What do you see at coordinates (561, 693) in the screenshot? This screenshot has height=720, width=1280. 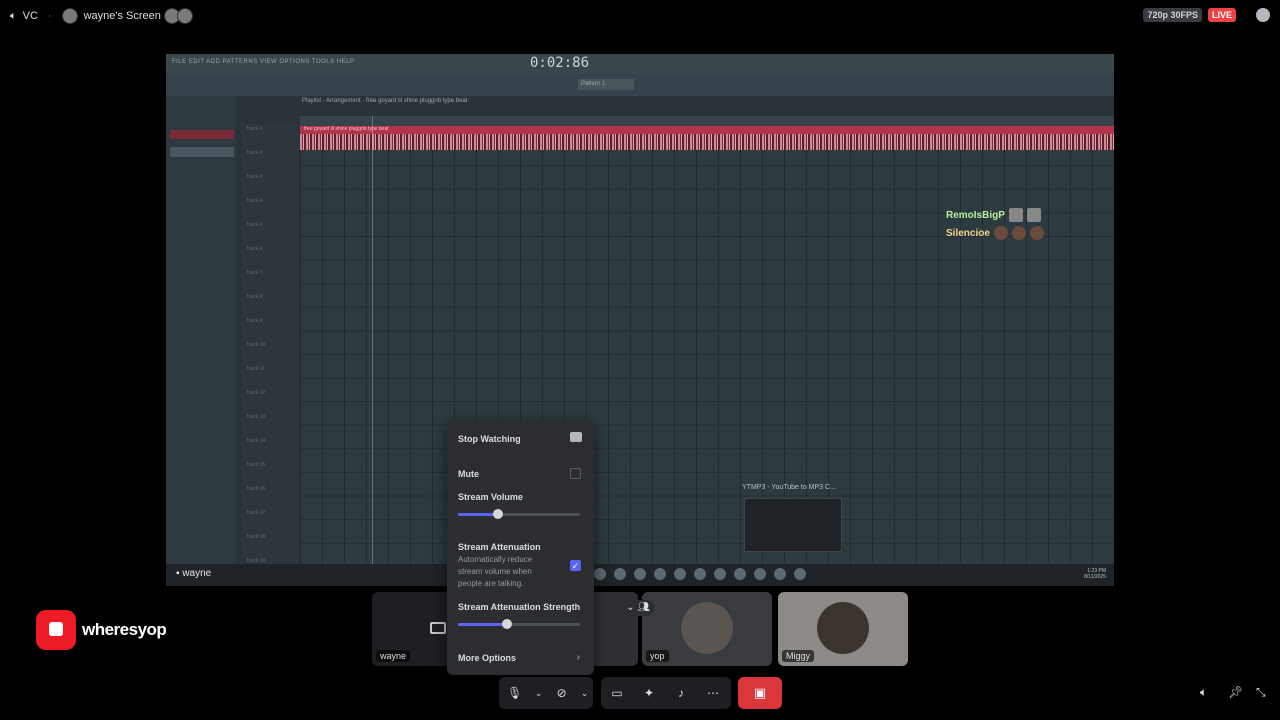 I see `camera-off-icon: ⊘` at bounding box center [561, 693].